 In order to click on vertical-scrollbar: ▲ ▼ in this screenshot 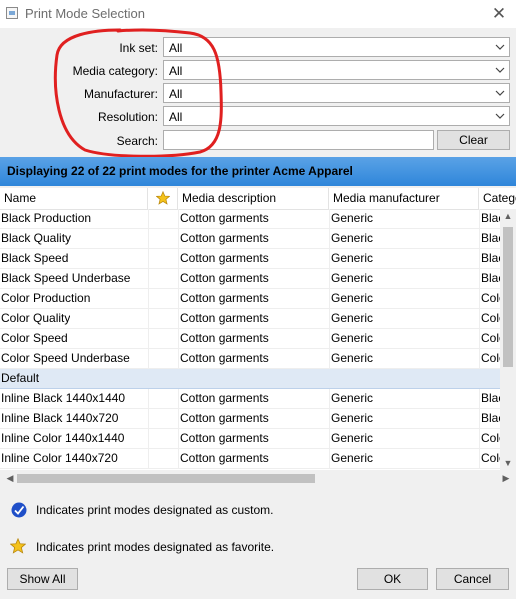, I will do `click(508, 339)`.